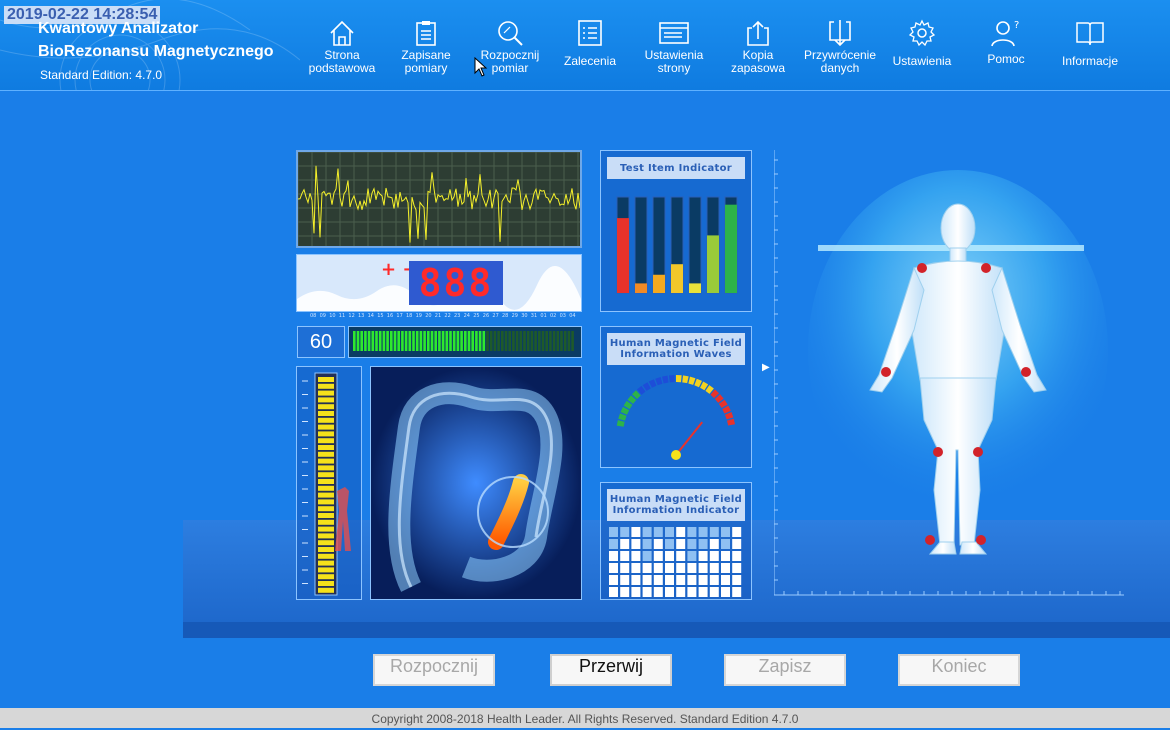 Image resolution: width=1170 pixels, height=730 pixels. I want to click on time-tick: 11, so click(342, 316).